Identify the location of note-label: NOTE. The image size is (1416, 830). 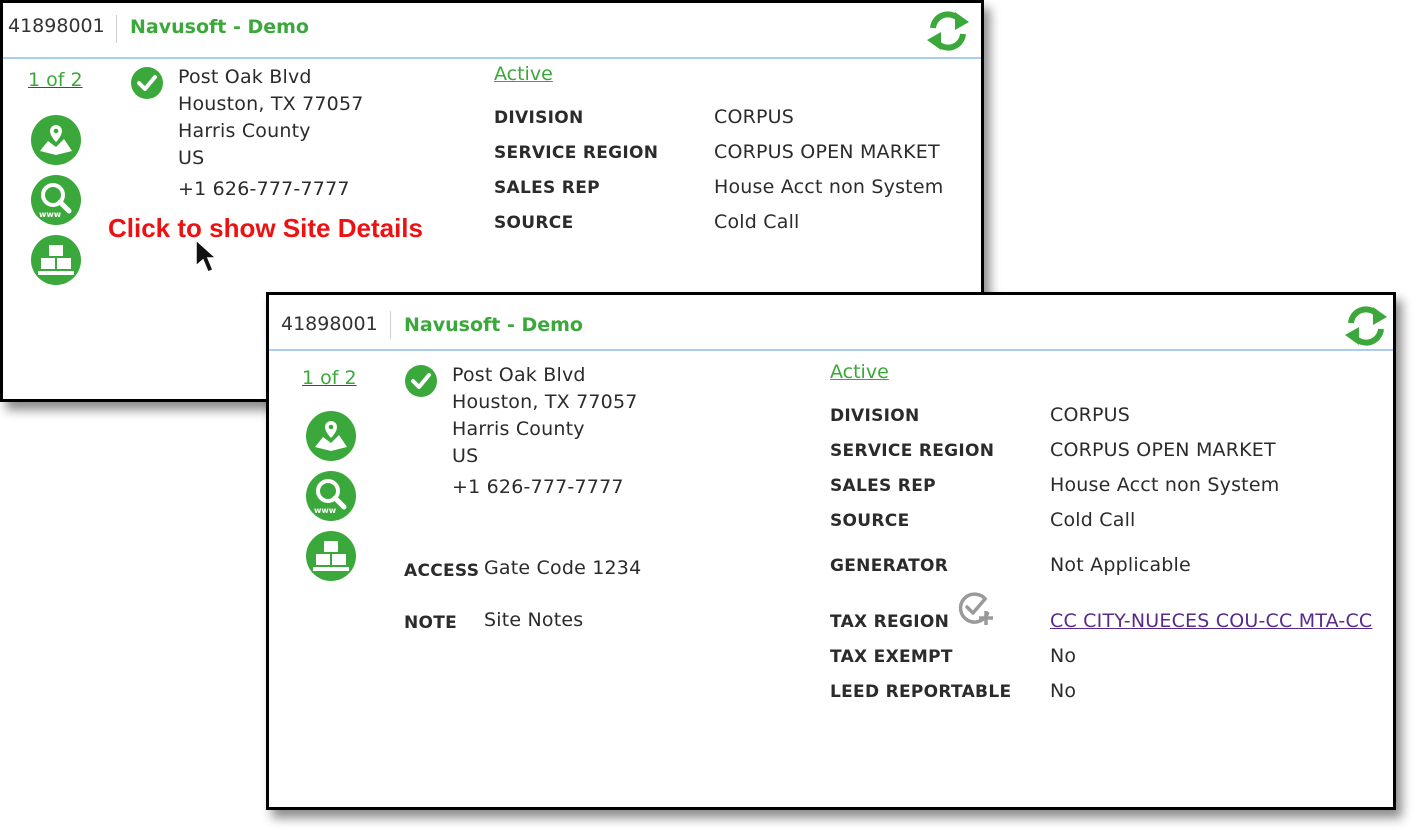
(431, 623).